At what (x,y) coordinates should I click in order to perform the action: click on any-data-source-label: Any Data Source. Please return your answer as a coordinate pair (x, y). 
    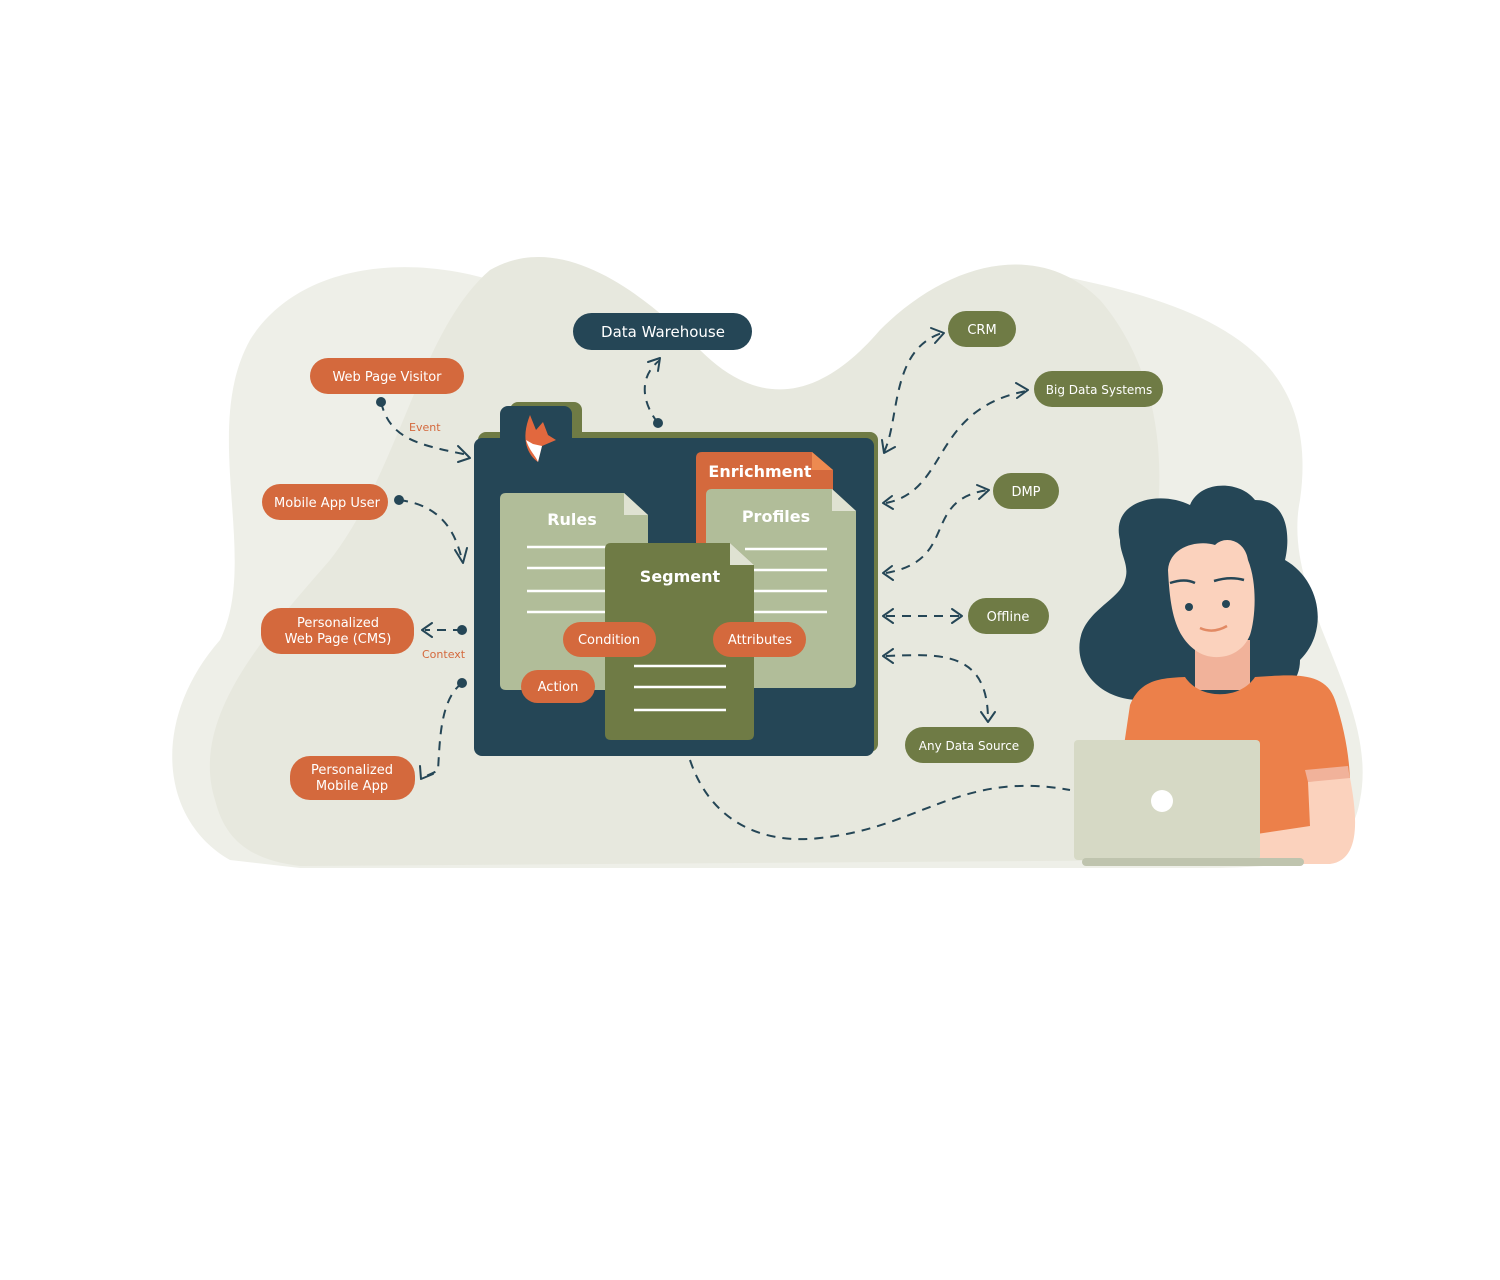
    Looking at the image, I should click on (969, 746).